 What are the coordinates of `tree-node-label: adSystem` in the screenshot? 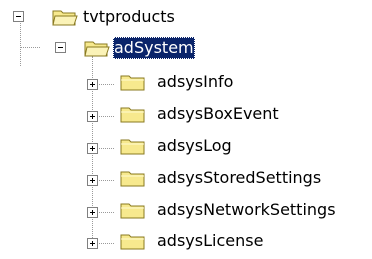 It's located at (154, 48).